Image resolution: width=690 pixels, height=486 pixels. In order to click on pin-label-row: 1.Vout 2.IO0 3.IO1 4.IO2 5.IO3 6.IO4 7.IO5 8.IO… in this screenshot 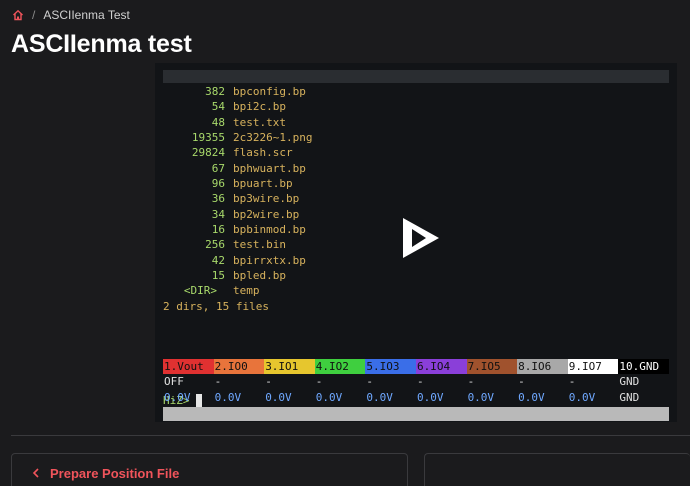, I will do `click(416, 366)`.